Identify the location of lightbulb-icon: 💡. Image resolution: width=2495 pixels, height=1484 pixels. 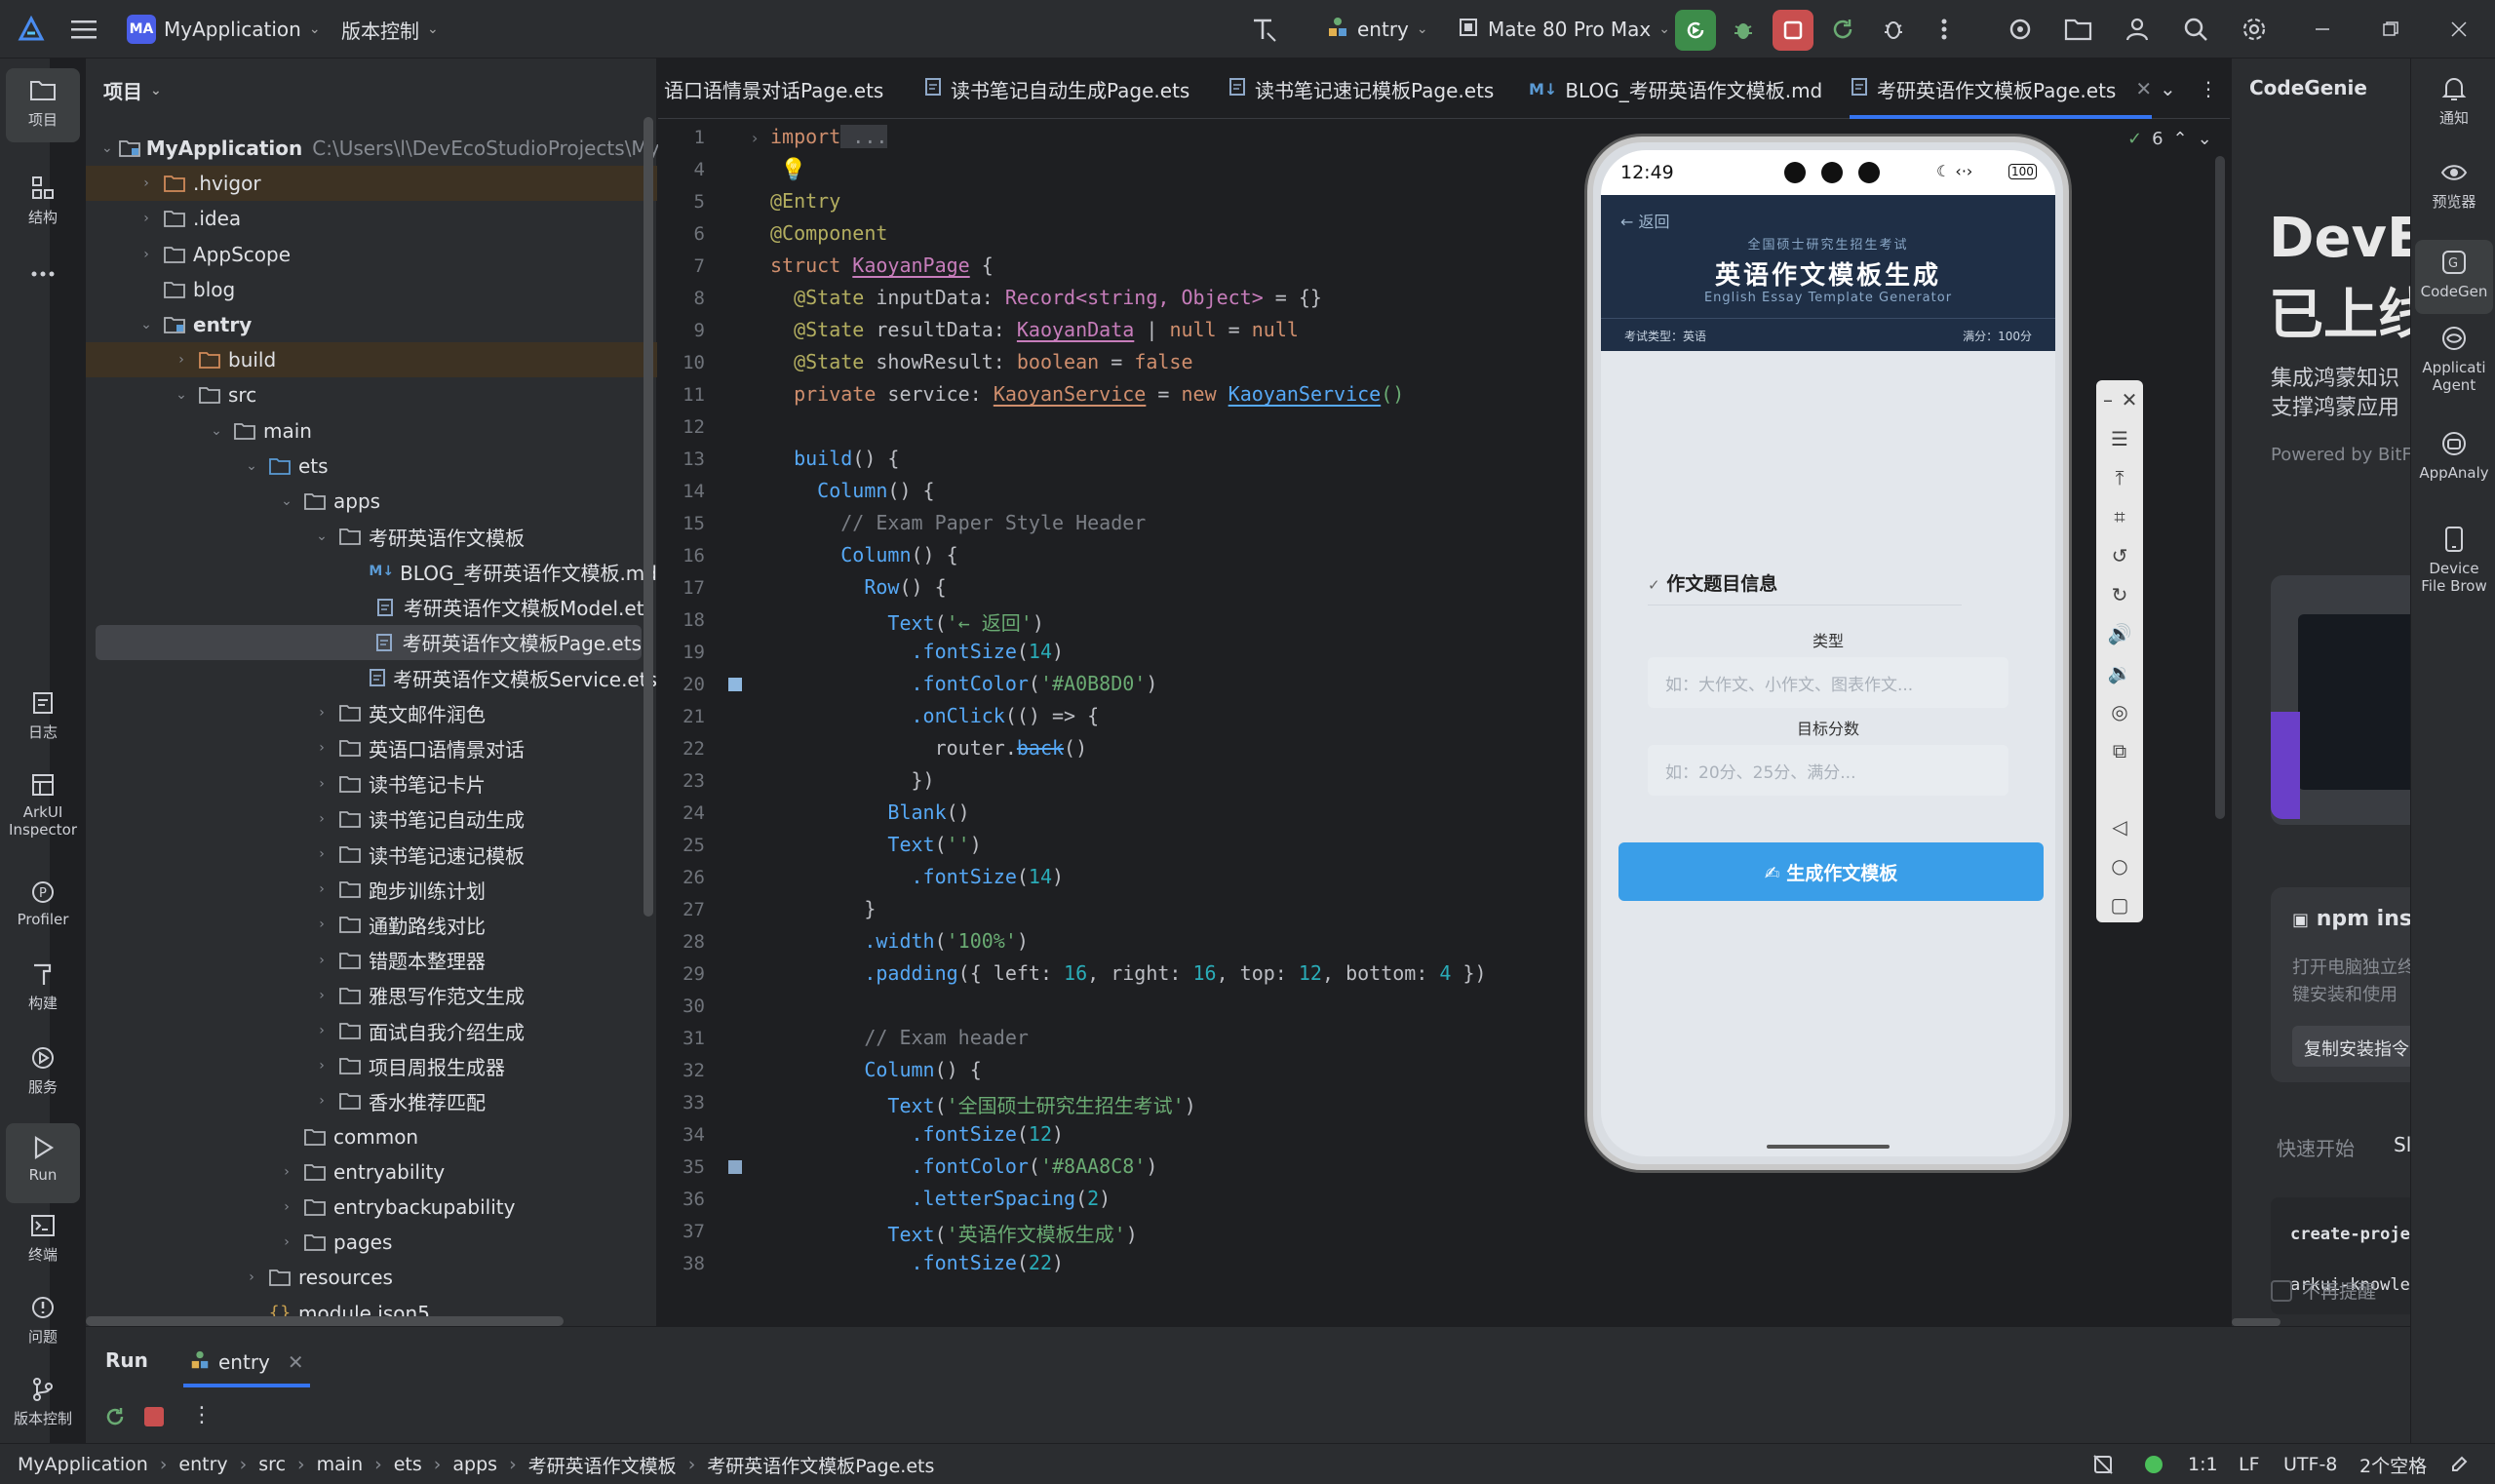
(793, 170).